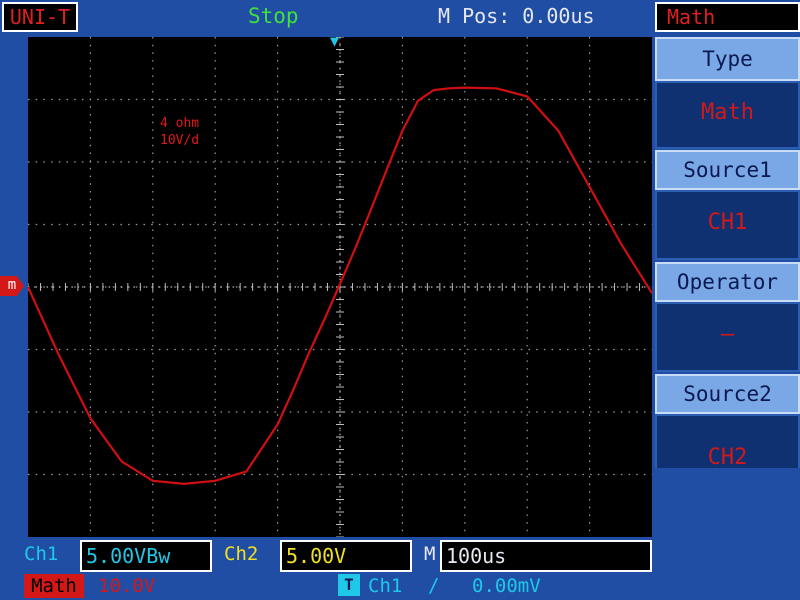  What do you see at coordinates (40, 17) in the screenshot?
I see `brand-logo: UNI-T` at bounding box center [40, 17].